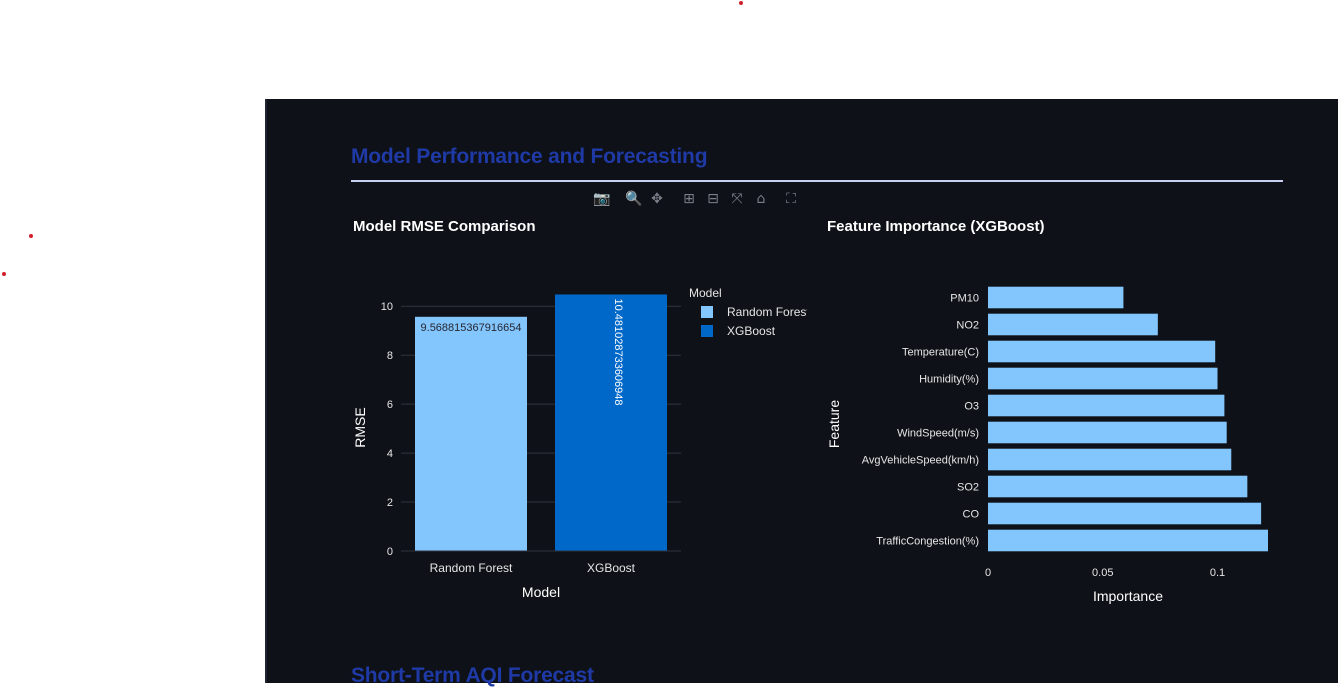  I want to click on bar-temperature-c-, so click(1102, 351).